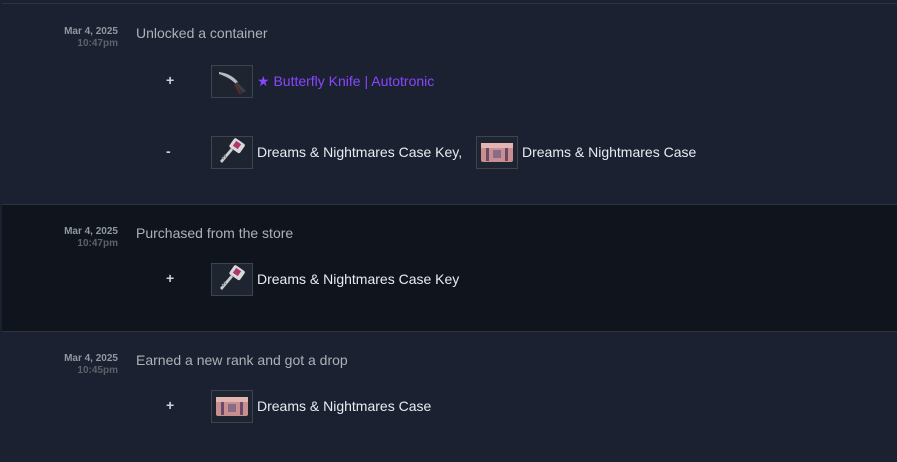 Image resolution: width=897 pixels, height=462 pixels. What do you see at coordinates (345, 81) in the screenshot?
I see `item-name: ★ Butterfly Knife | Autotronic` at bounding box center [345, 81].